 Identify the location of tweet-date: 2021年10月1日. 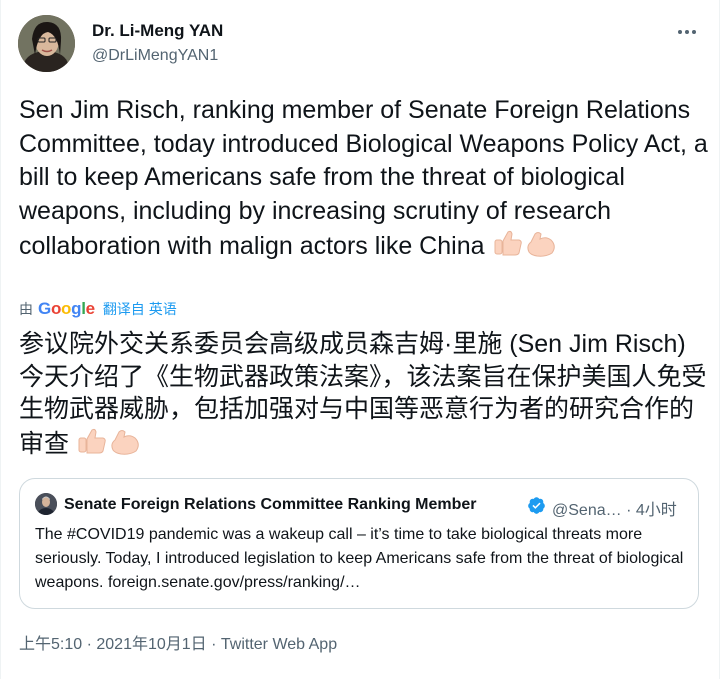
(151, 644).